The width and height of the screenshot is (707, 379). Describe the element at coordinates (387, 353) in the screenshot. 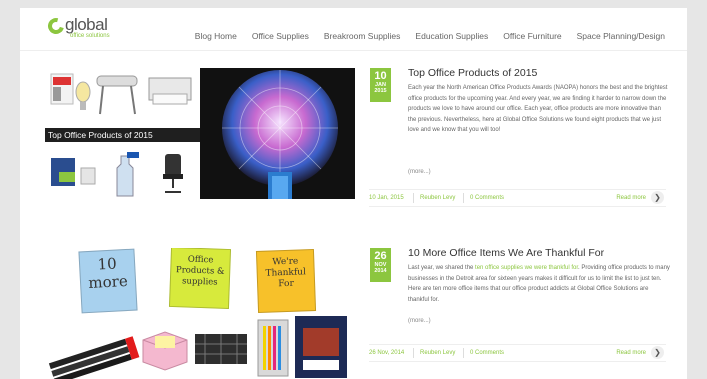

I see `meta-date: 26 Nov, 2014` at that location.